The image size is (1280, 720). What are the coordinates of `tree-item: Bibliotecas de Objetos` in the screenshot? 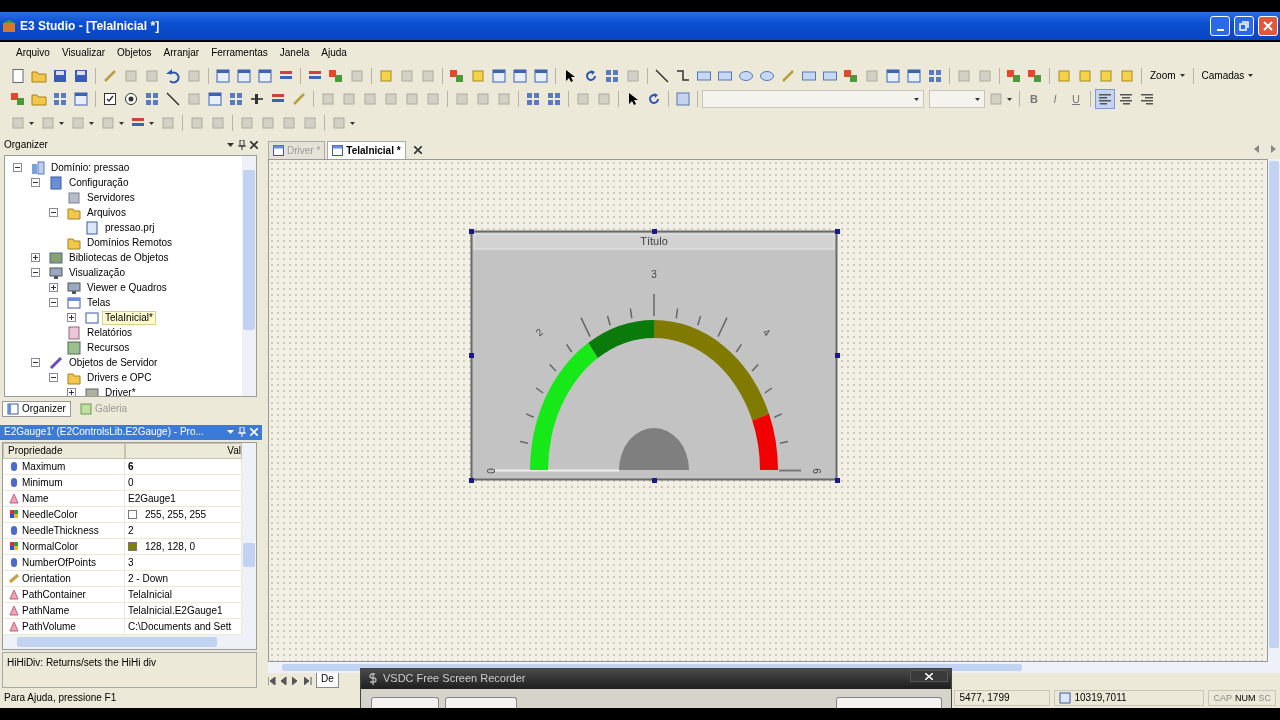 It's located at (119, 257).